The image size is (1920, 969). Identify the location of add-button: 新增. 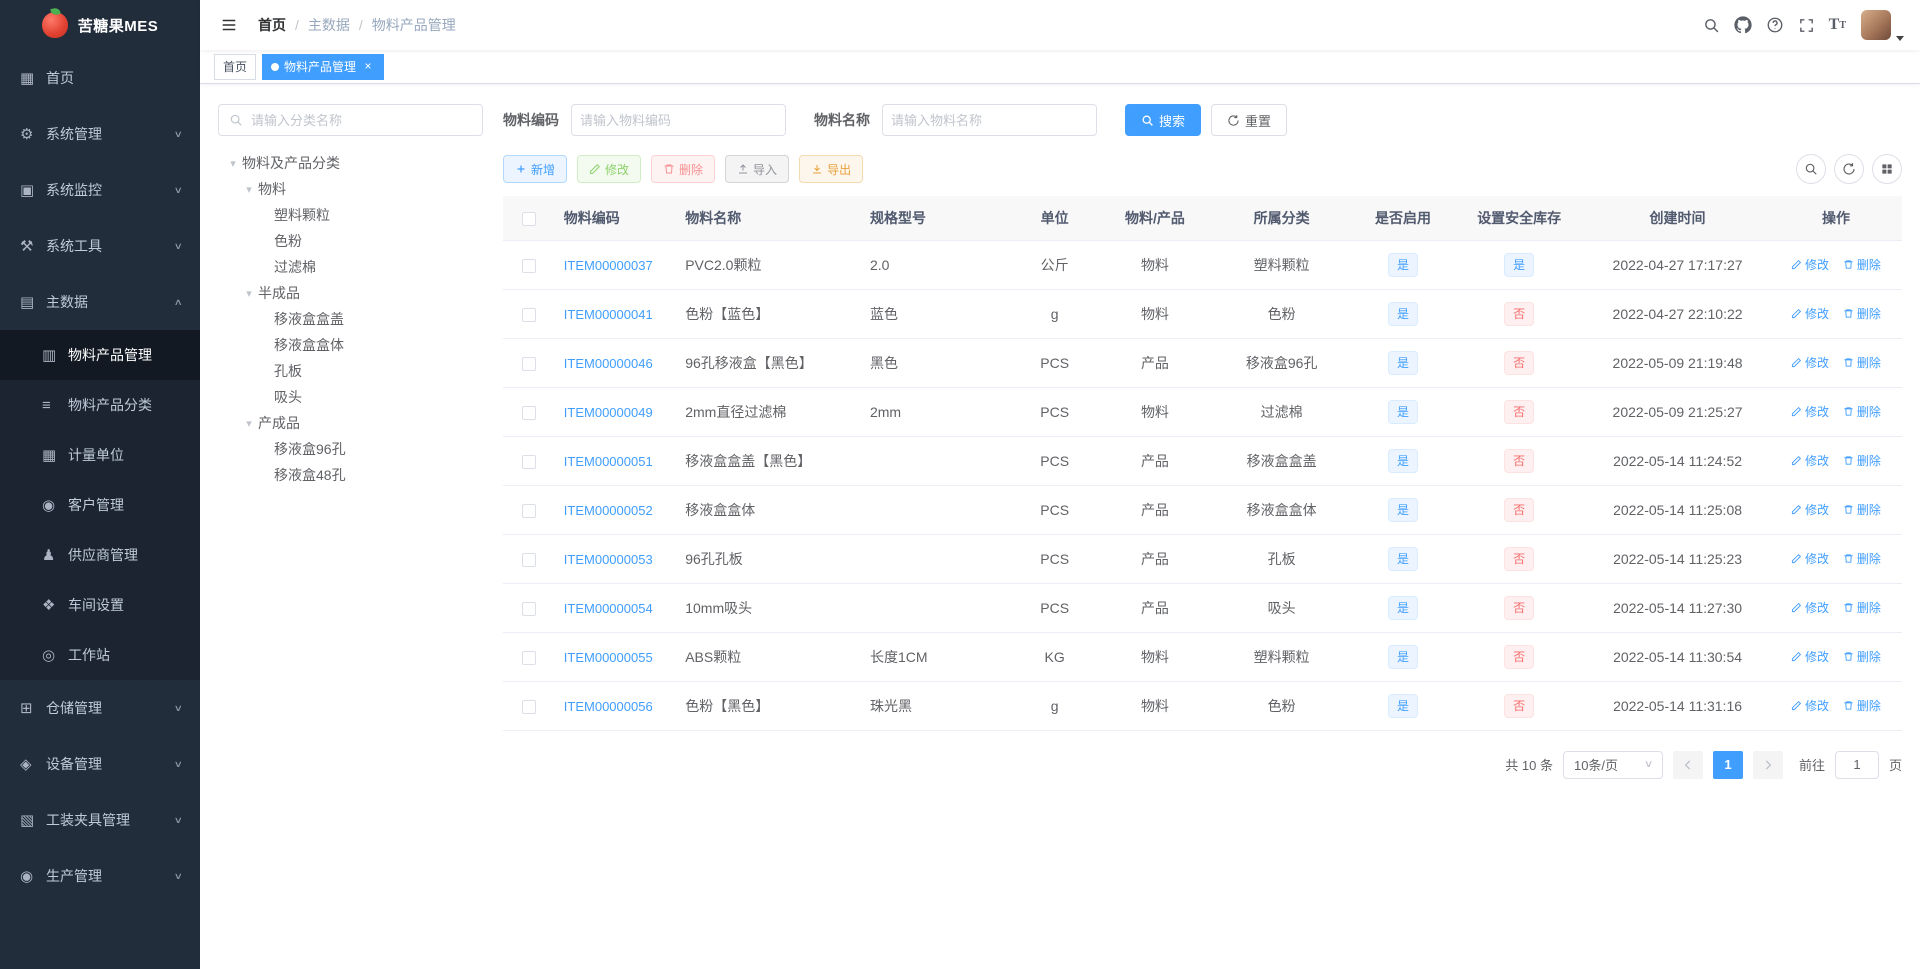
(535, 169).